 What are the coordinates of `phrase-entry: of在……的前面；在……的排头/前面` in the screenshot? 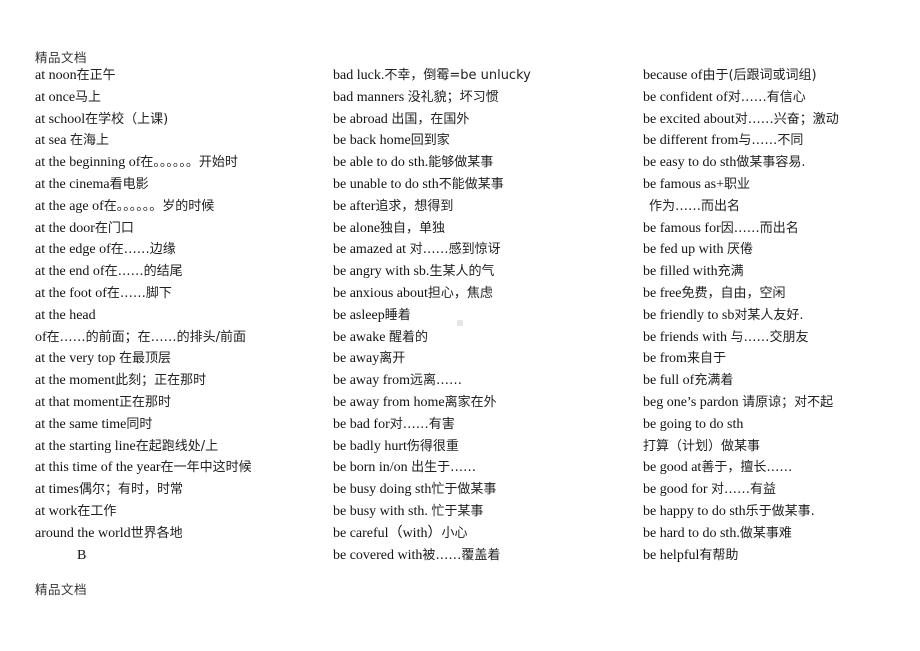 It's located at (180, 338).